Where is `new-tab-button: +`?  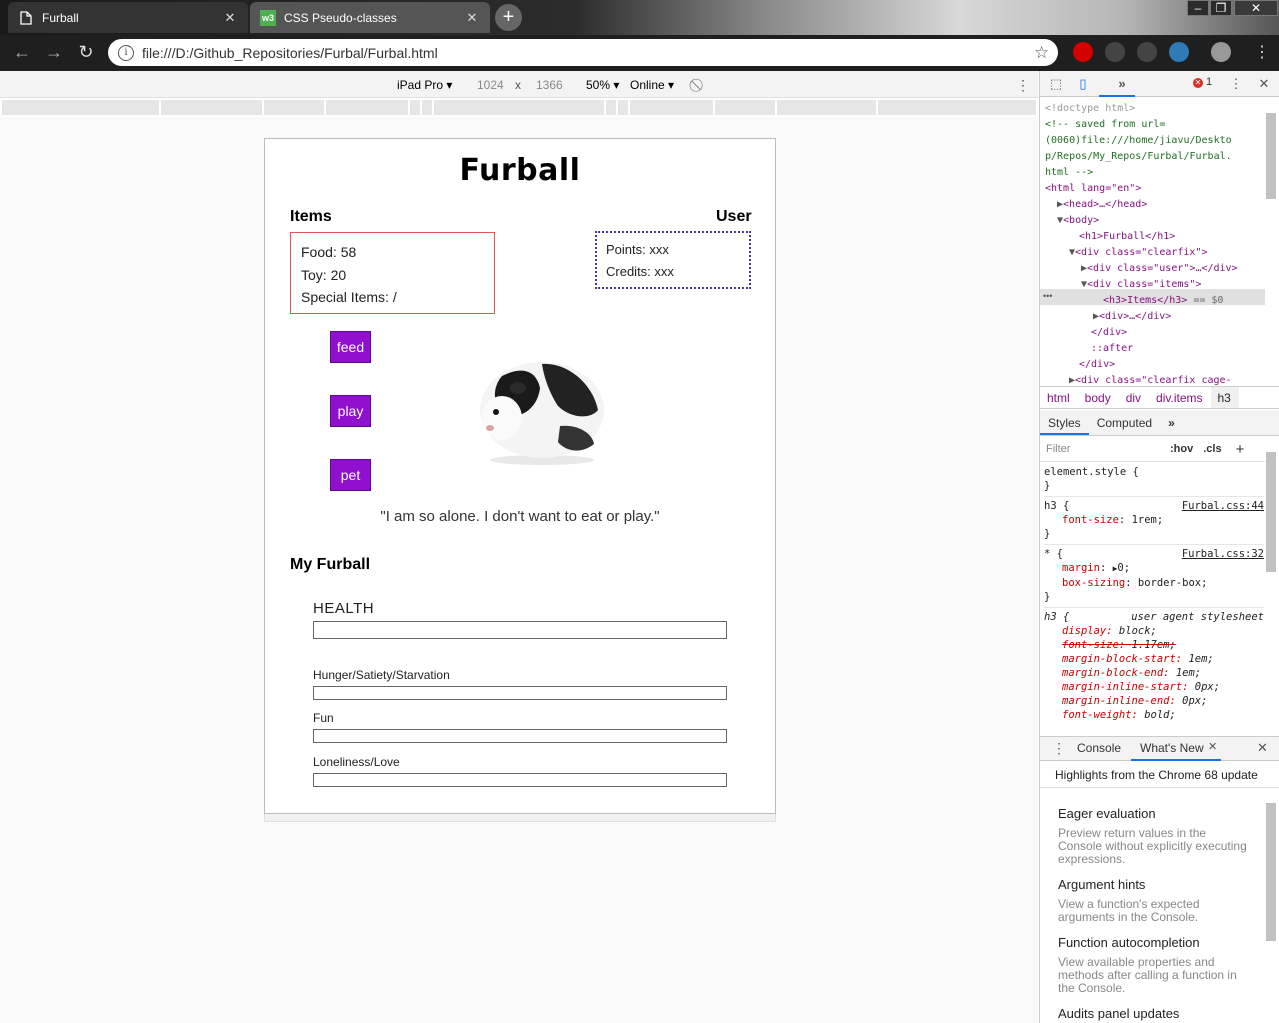 new-tab-button: + is located at coordinates (508, 17).